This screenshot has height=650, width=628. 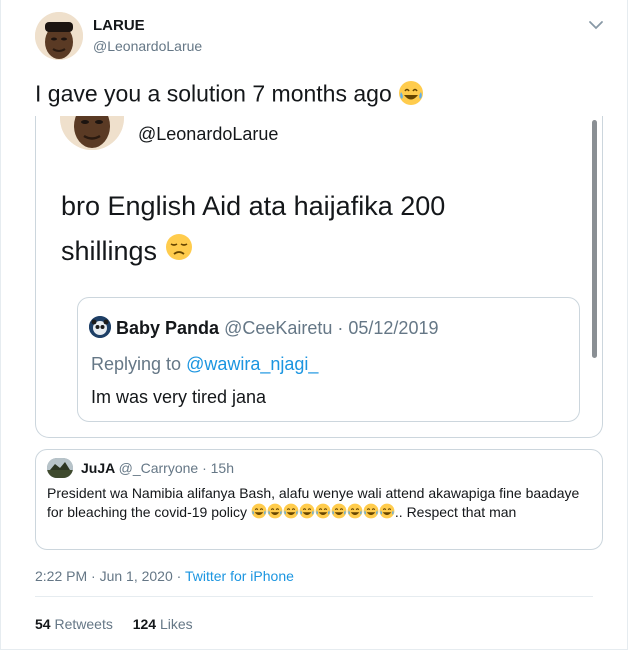 I want to click on replying-label: Replying to, so click(x=136, y=364).